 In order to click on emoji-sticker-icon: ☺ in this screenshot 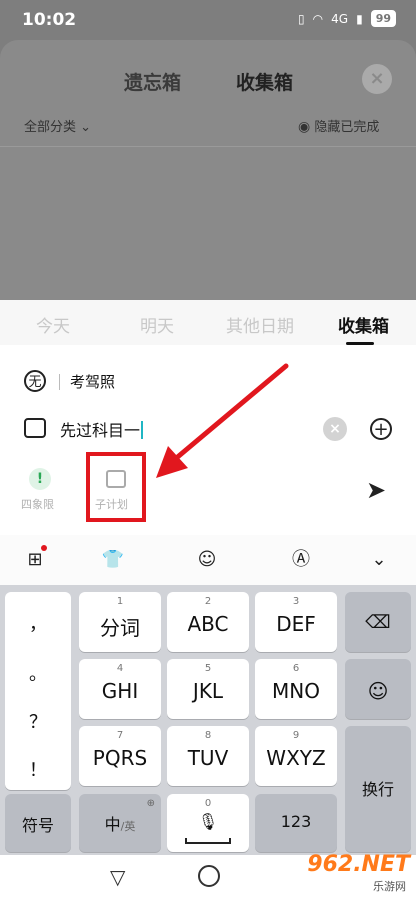, I will do `click(207, 560)`.